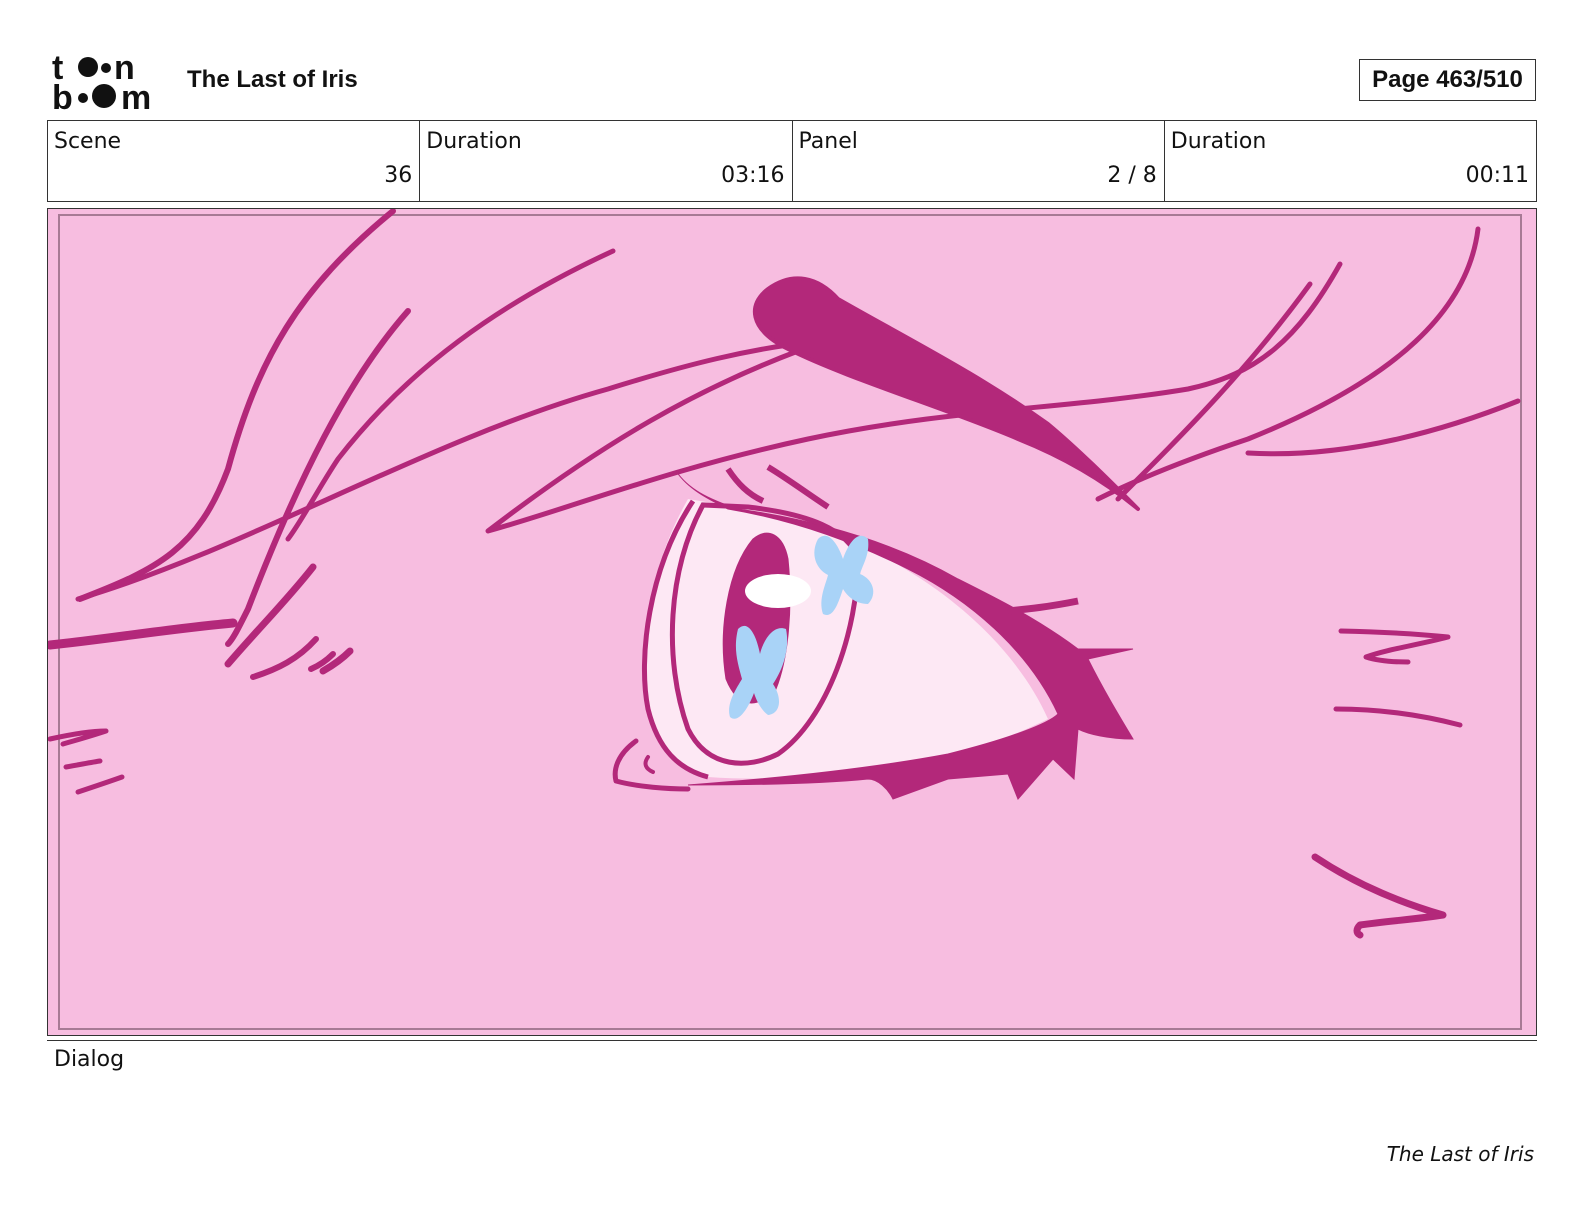 The height and width of the screenshot is (1224, 1584). I want to click on eye-highlight, so click(778, 591).